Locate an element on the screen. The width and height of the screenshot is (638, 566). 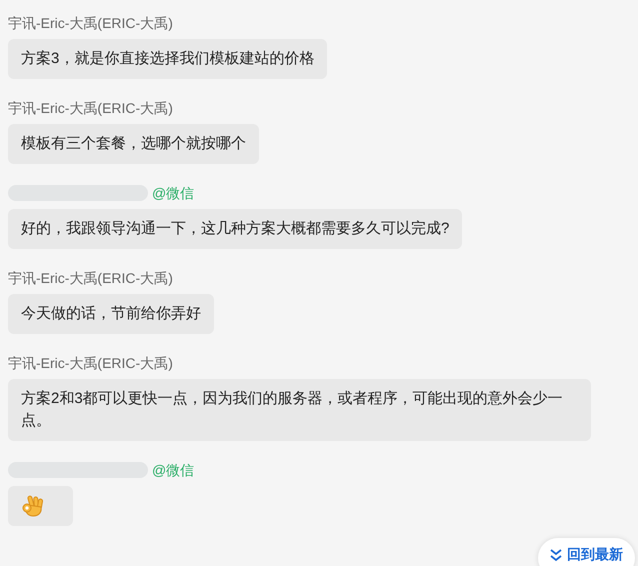
jump-to-latest-button: 回到最新 is located at coordinates (586, 552).